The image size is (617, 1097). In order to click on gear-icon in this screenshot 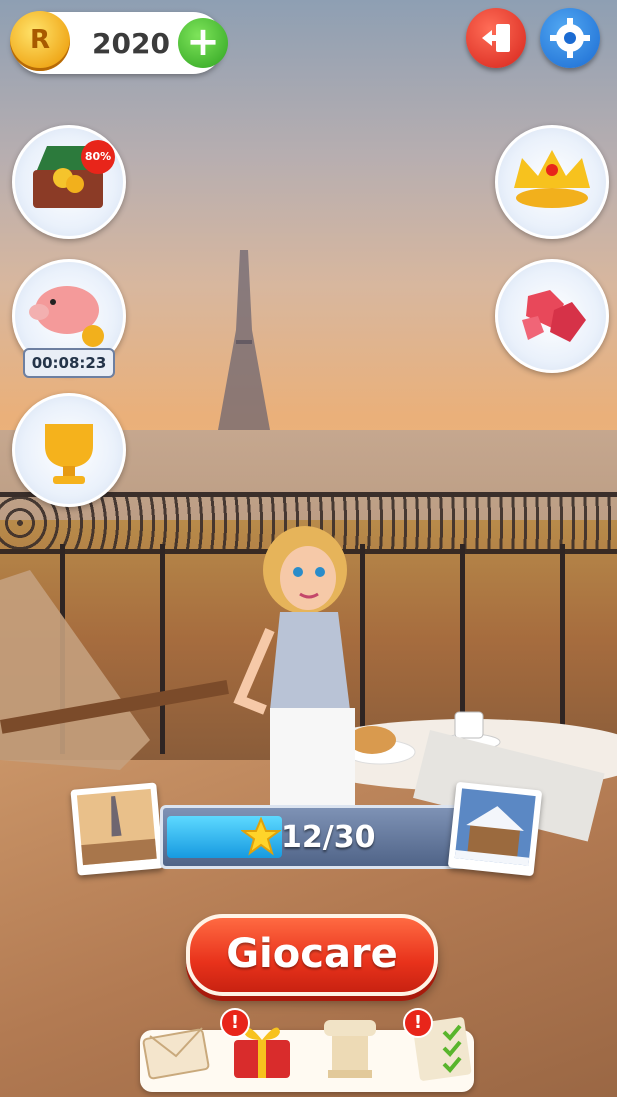, I will do `click(570, 38)`.